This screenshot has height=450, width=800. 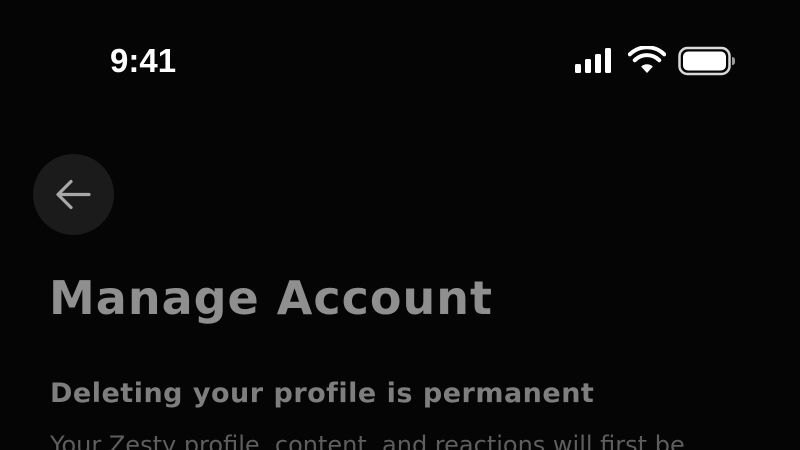 I want to click on battery-icon, so click(x=706, y=61).